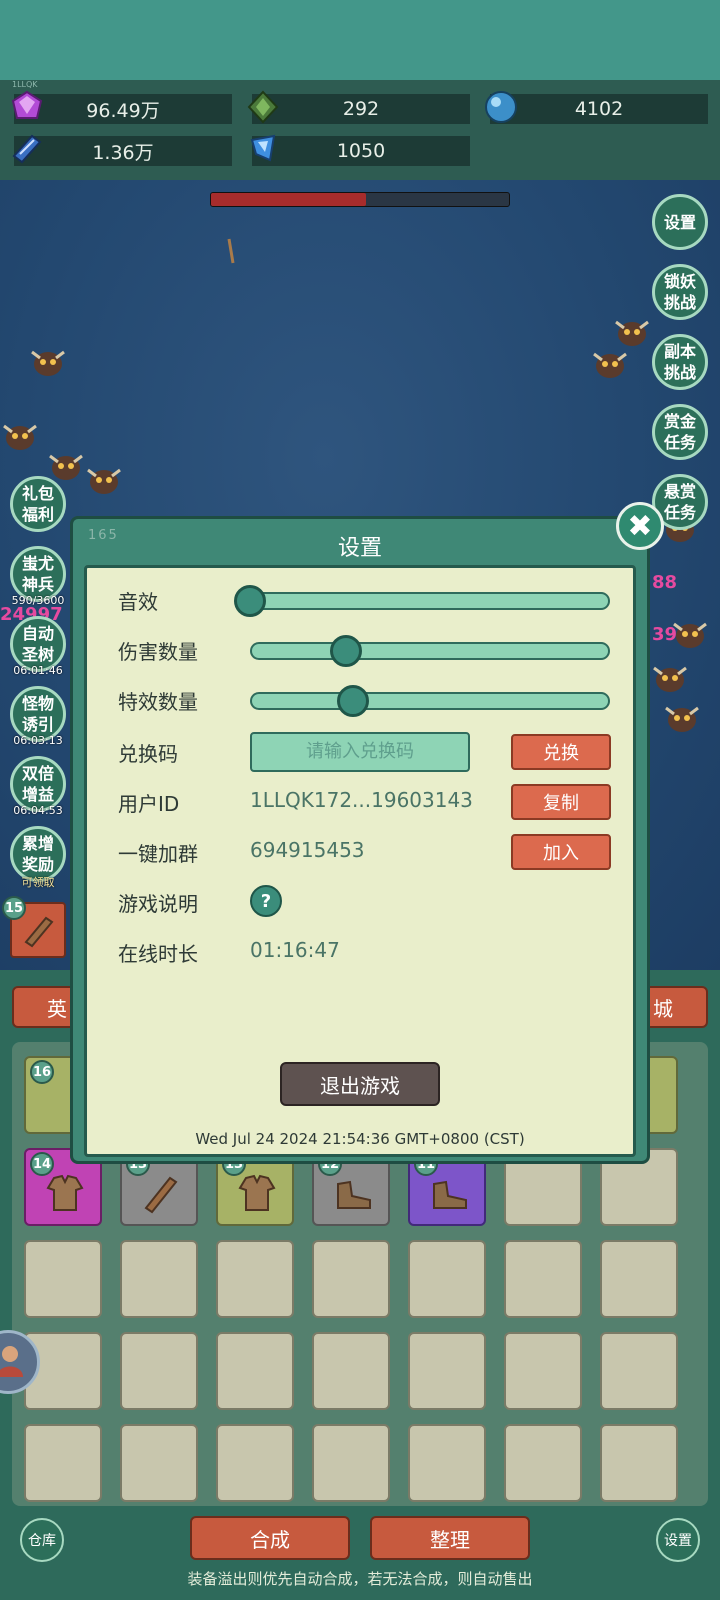 The width and height of the screenshot is (720, 1600). I want to click on redeem-button-label: 兑换, so click(561, 753).